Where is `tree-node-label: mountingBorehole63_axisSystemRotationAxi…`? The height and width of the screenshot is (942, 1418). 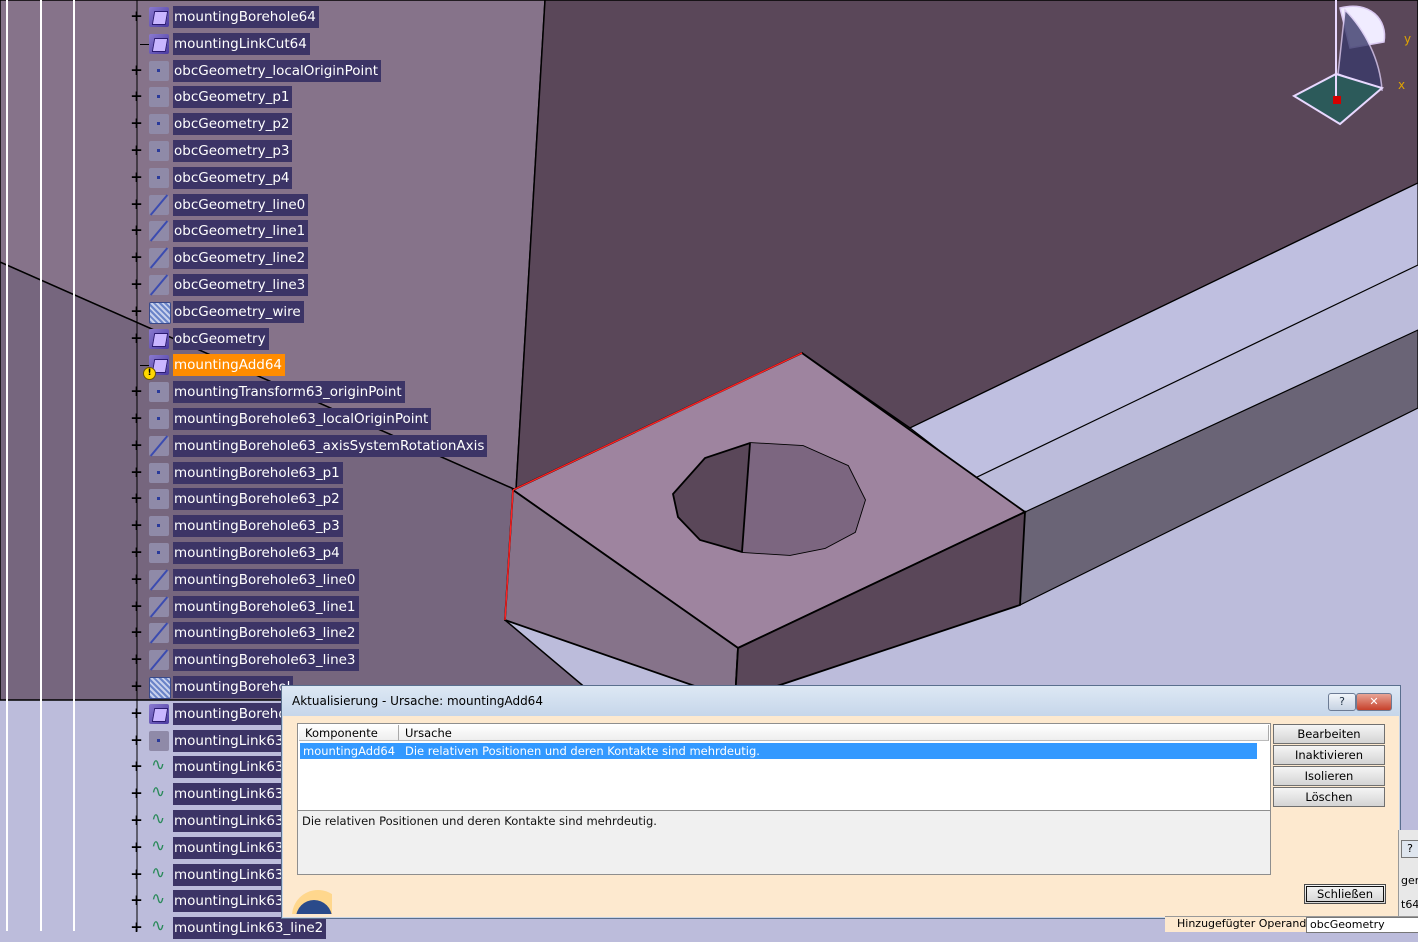
tree-node-label: mountingBorehole63_axisSystemRotationAxi… is located at coordinates (330, 445).